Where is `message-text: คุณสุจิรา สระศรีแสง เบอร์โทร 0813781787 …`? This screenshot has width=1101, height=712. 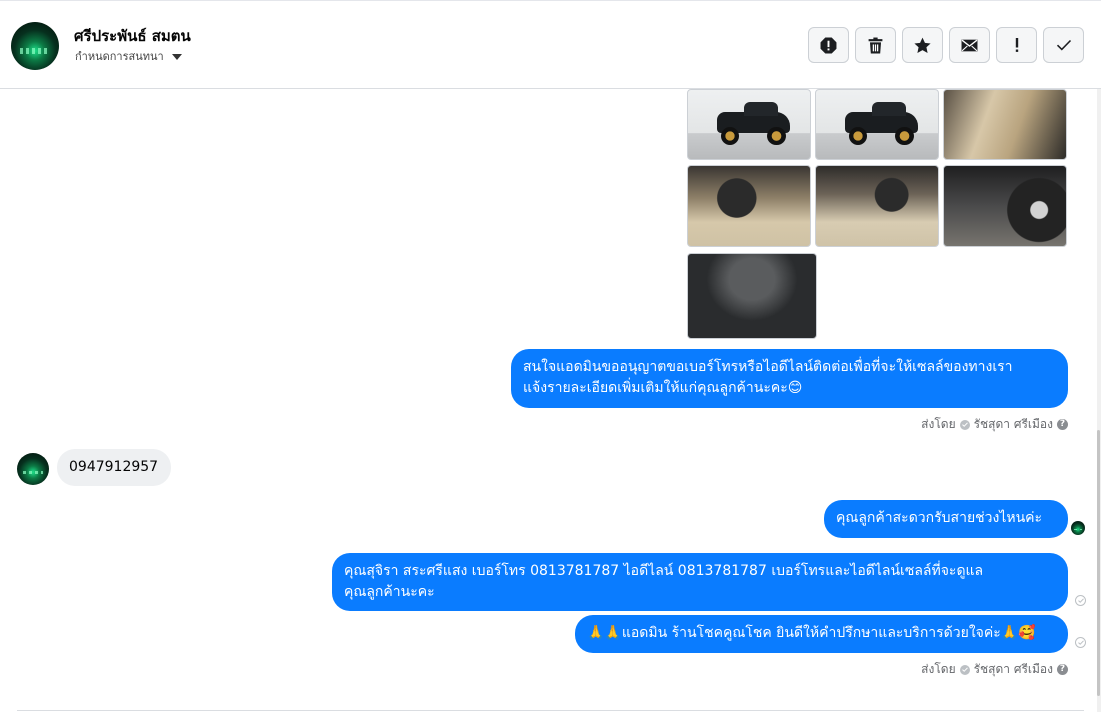 message-text: คุณสุจิรา สระศรีแสง เบอร์โทร 0813781787 … is located at coordinates (664, 571).